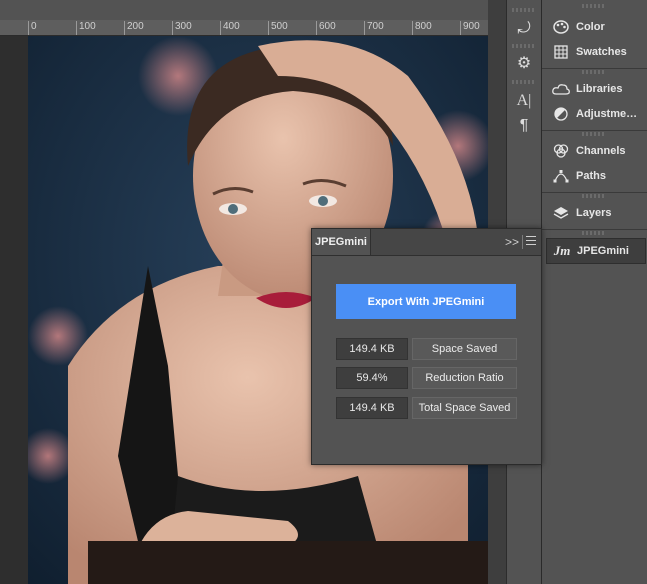 The width and height of the screenshot is (647, 584). What do you see at coordinates (471, 26) in the screenshot?
I see `ruler-label-900: 900` at bounding box center [471, 26].